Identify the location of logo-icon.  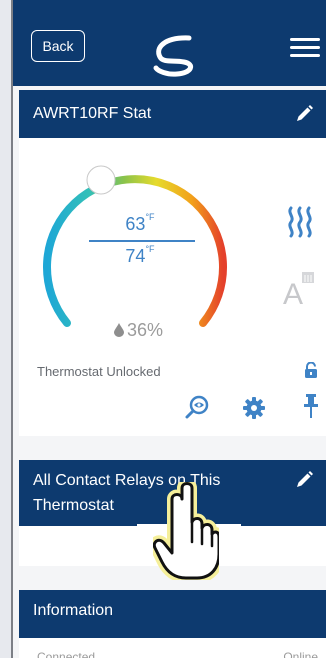
(173, 56).